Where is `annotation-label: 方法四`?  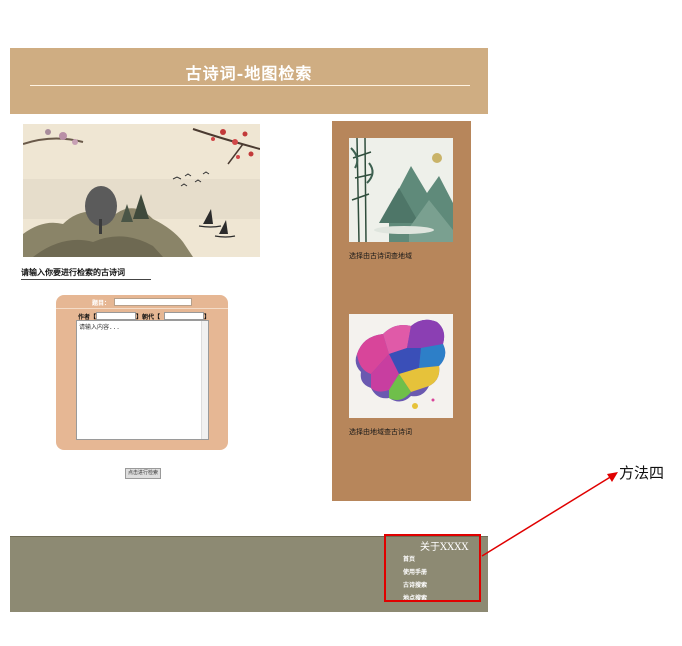
annotation-label: 方法四 is located at coordinates (642, 473).